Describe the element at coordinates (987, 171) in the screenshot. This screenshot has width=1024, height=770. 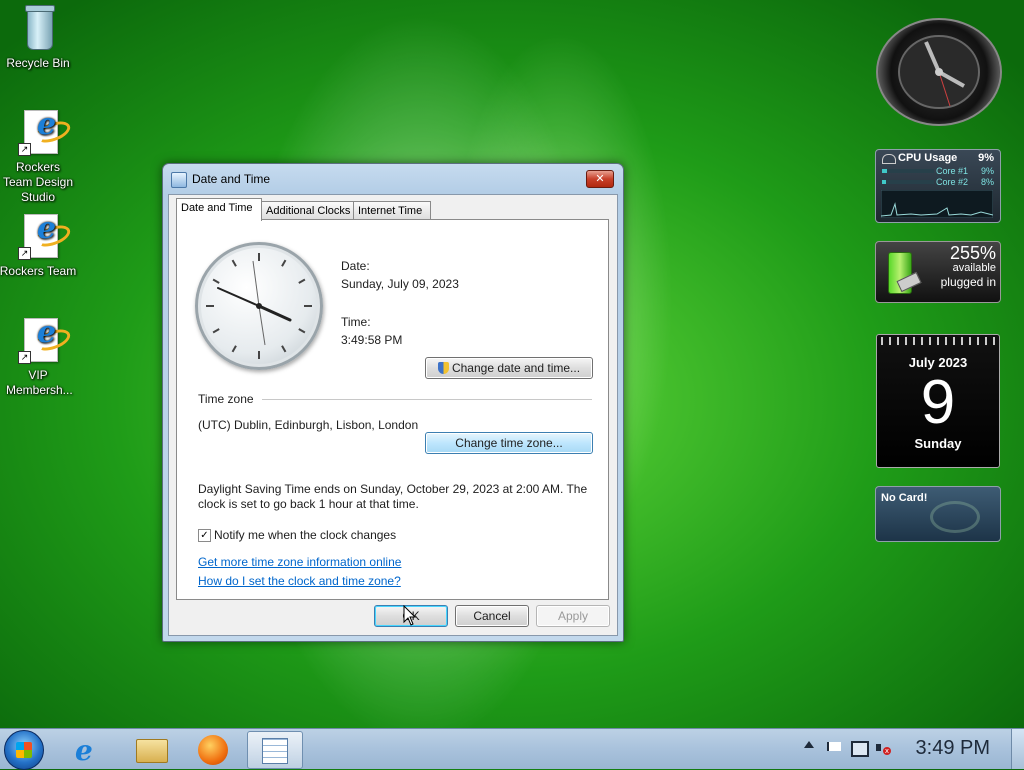
I see `core1-value: 9%` at that location.